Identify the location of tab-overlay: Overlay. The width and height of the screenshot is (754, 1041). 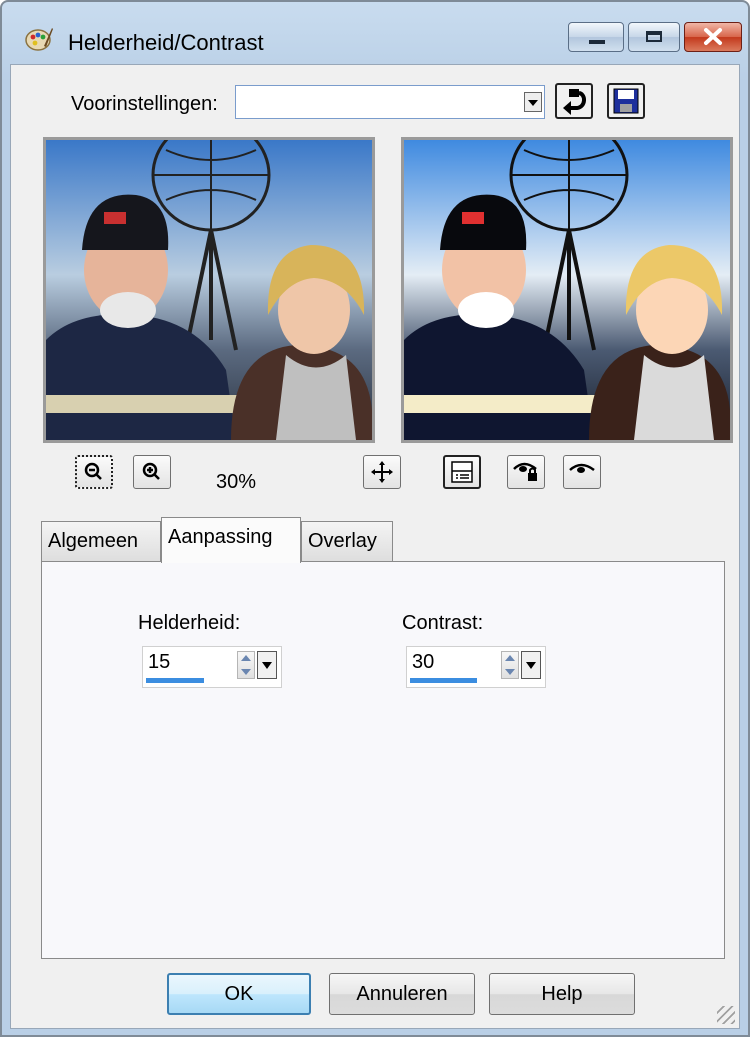
(347, 541).